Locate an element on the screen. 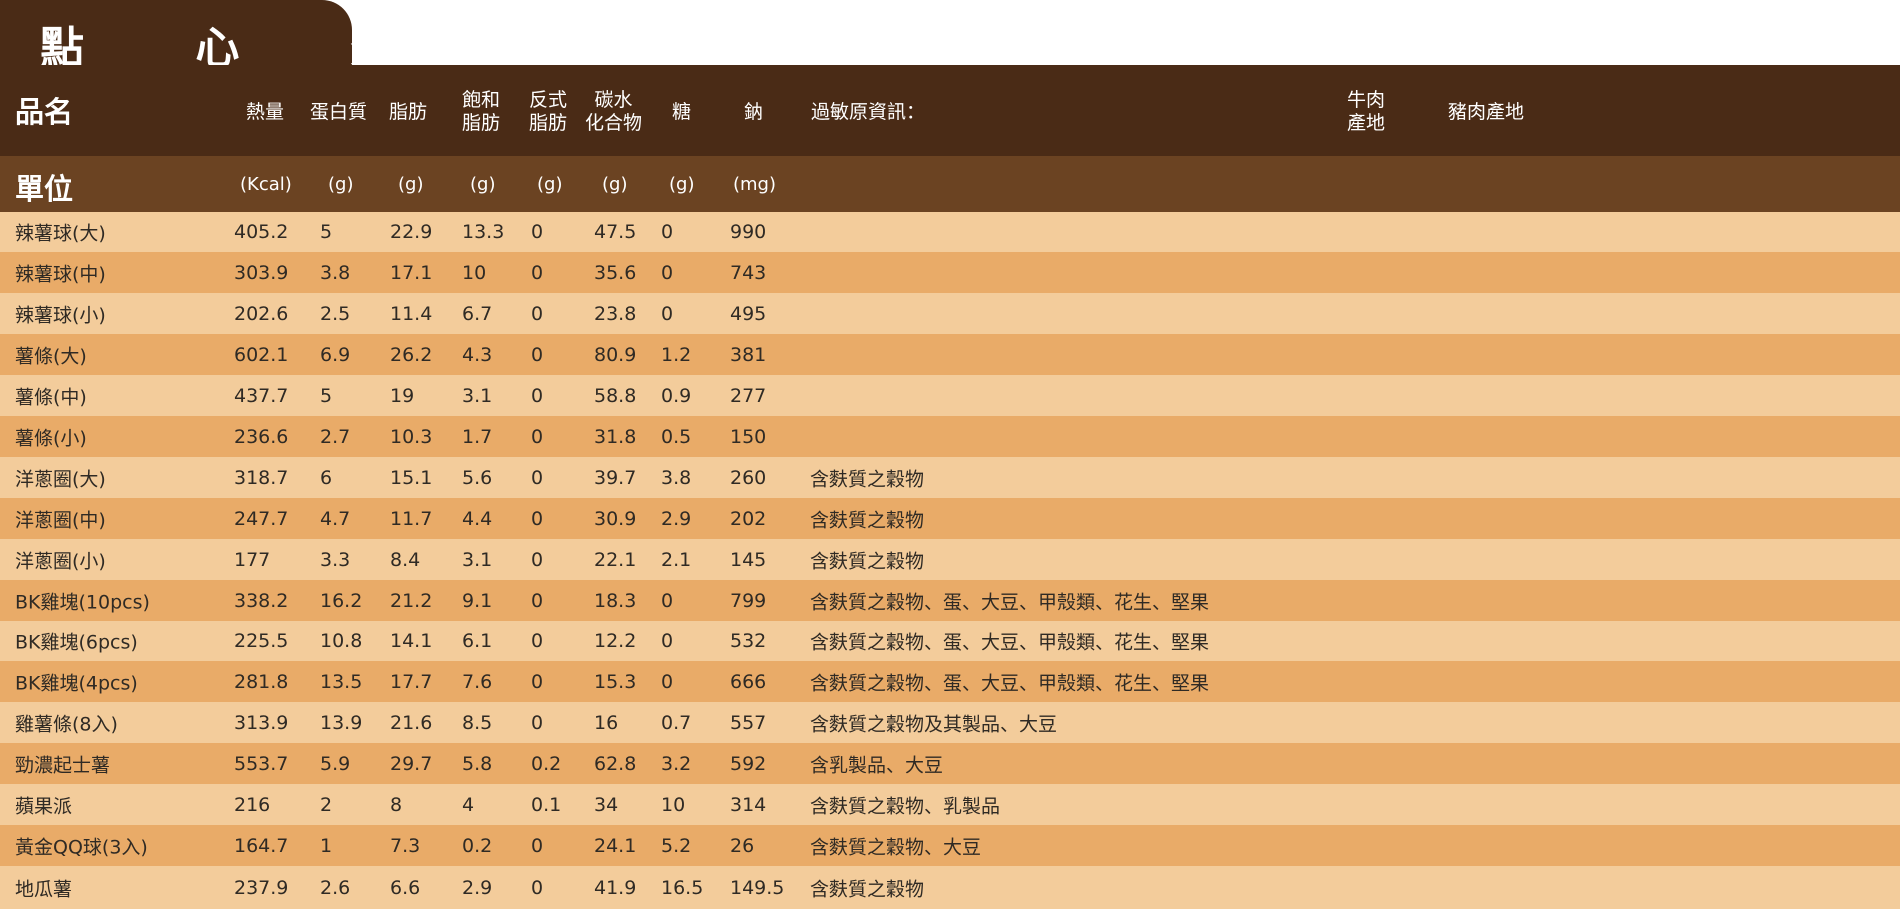  cell-energy: 281.8 is located at coordinates (261, 681).